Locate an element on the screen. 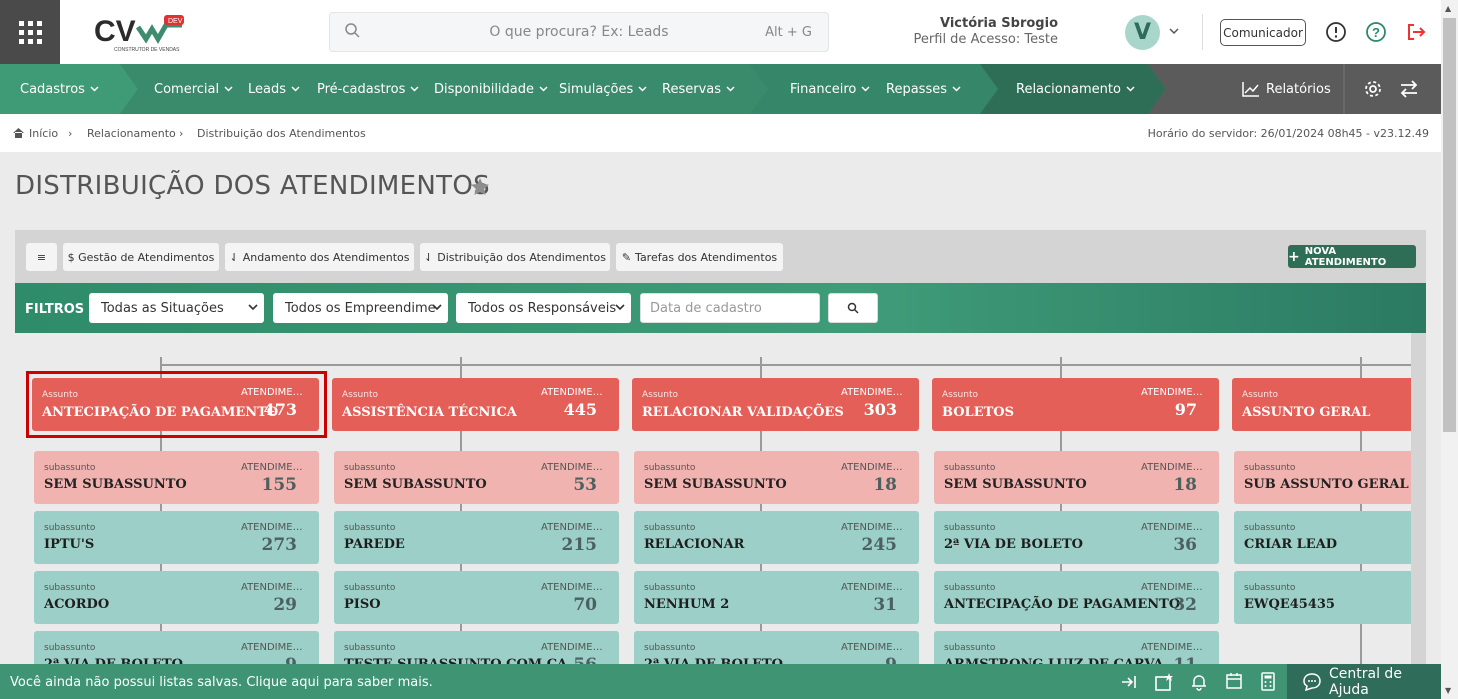 Image resolution: width=1458 pixels, height=699 pixels. search-icon is located at coordinates (853, 308).